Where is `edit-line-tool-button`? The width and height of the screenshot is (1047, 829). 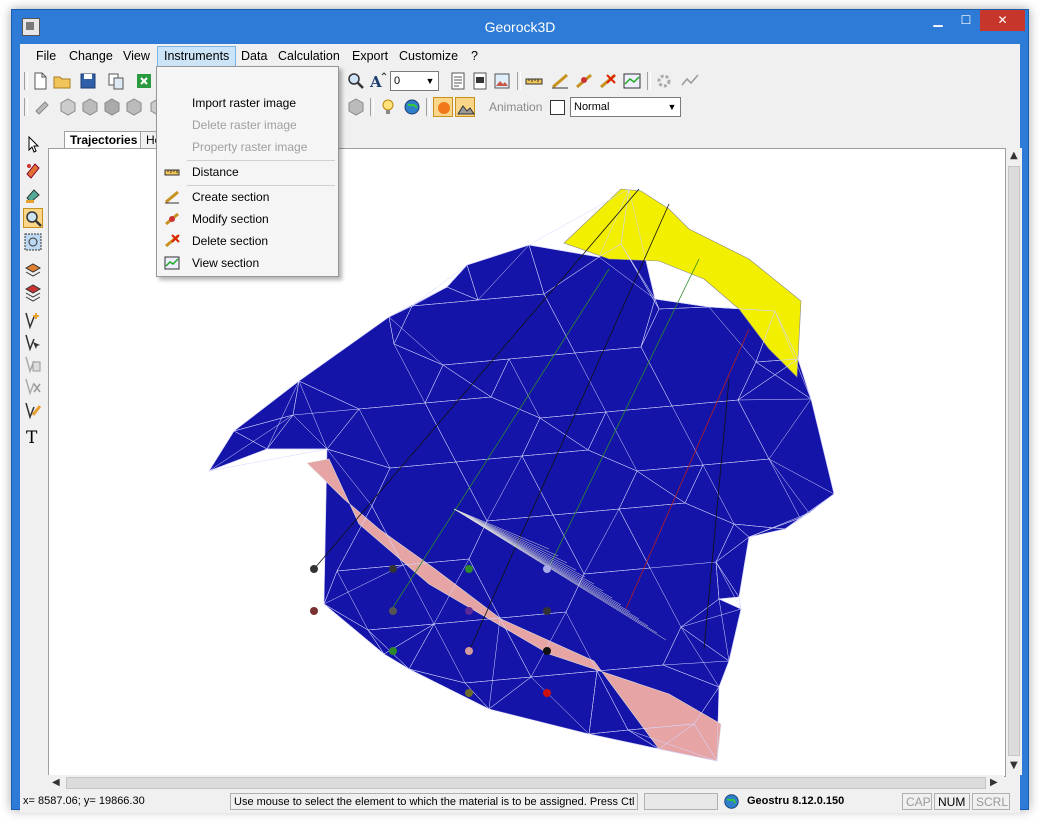 edit-line-tool-button is located at coordinates (33, 410).